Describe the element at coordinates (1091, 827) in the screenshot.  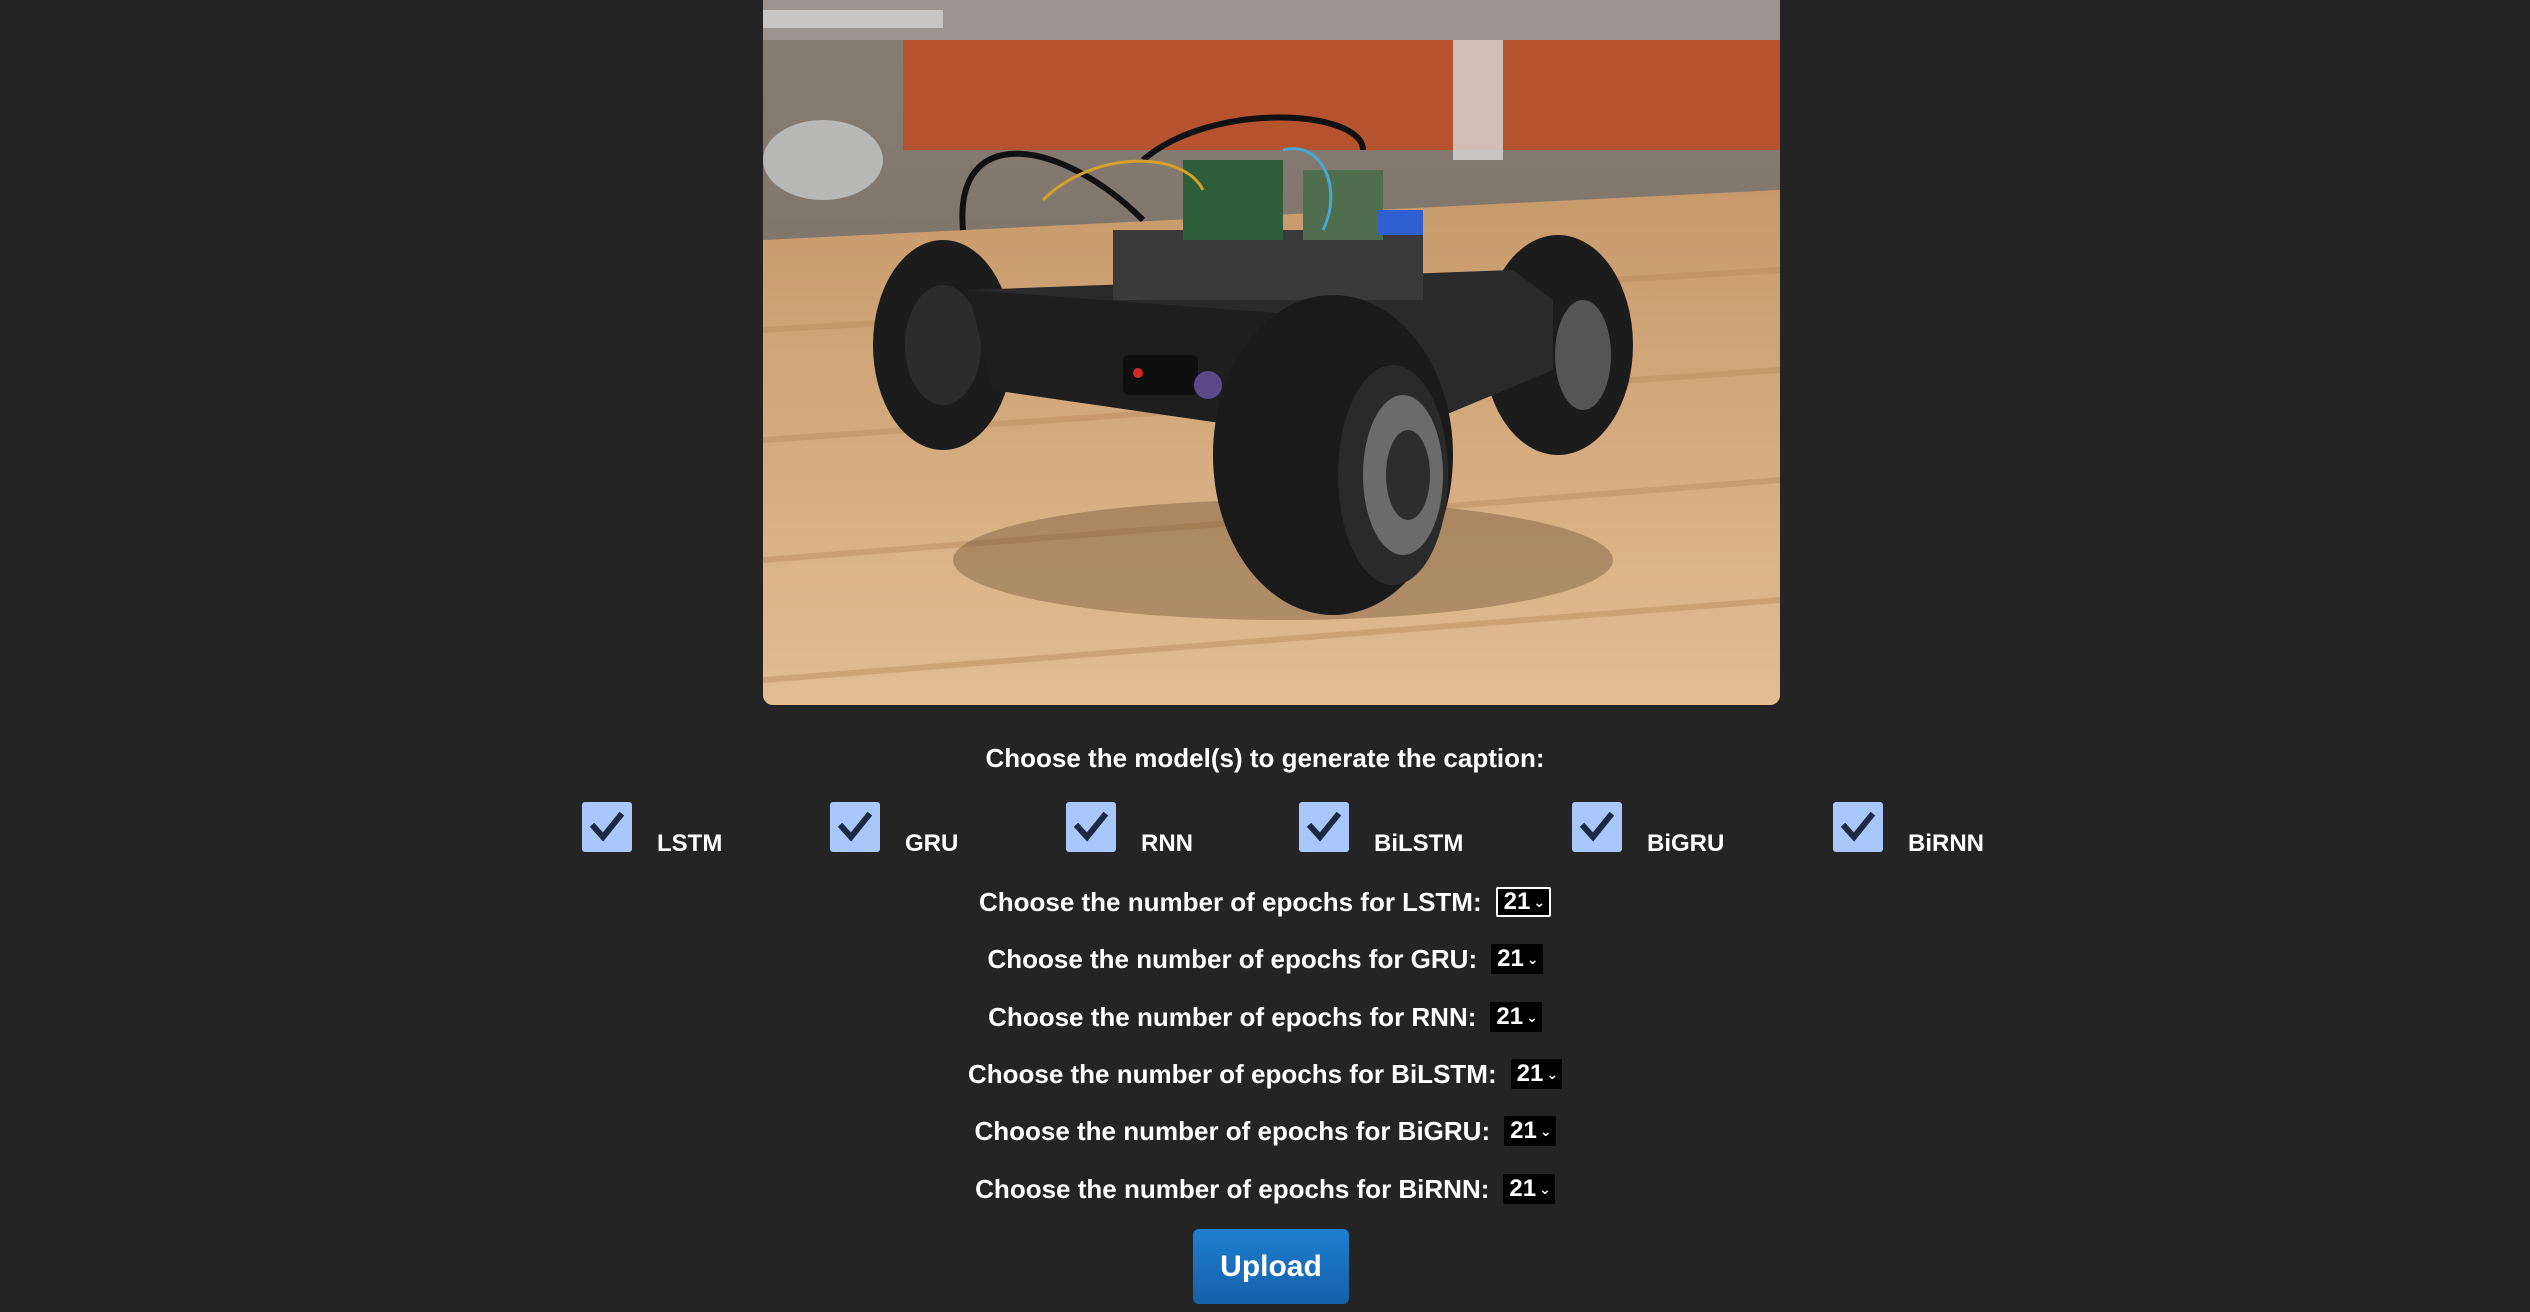
I see `checkbox-rnn` at that location.